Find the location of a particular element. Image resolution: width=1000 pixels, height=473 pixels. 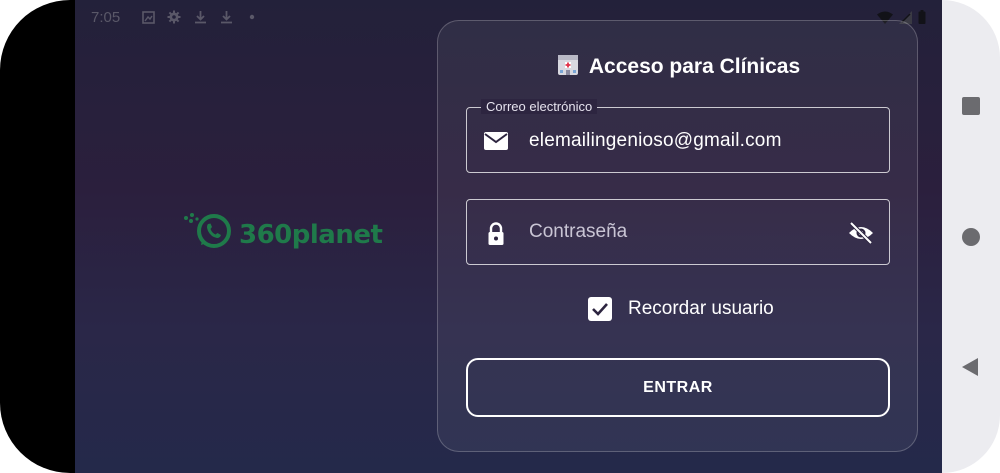

login-title: Acceso para Clínicas is located at coordinates (677, 67).